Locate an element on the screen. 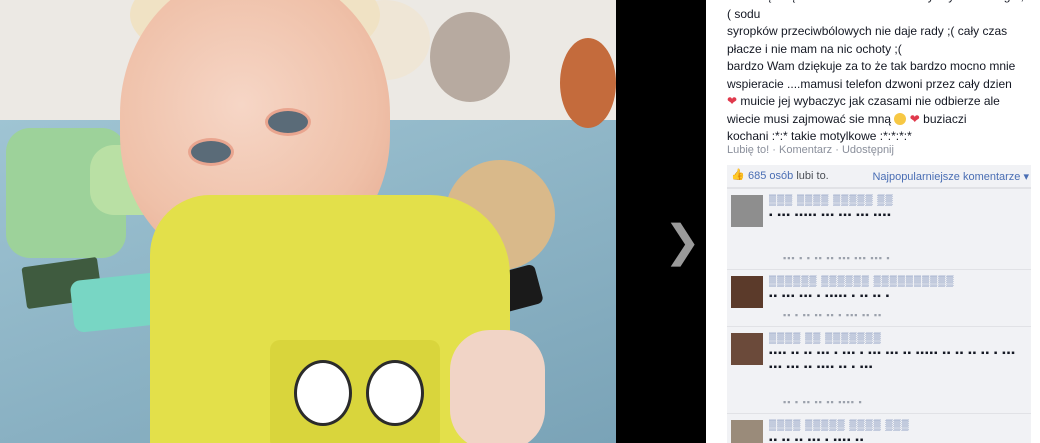 This screenshot has height=443, width=1040. thumbs-up-icon: 👍 is located at coordinates (738, 175).